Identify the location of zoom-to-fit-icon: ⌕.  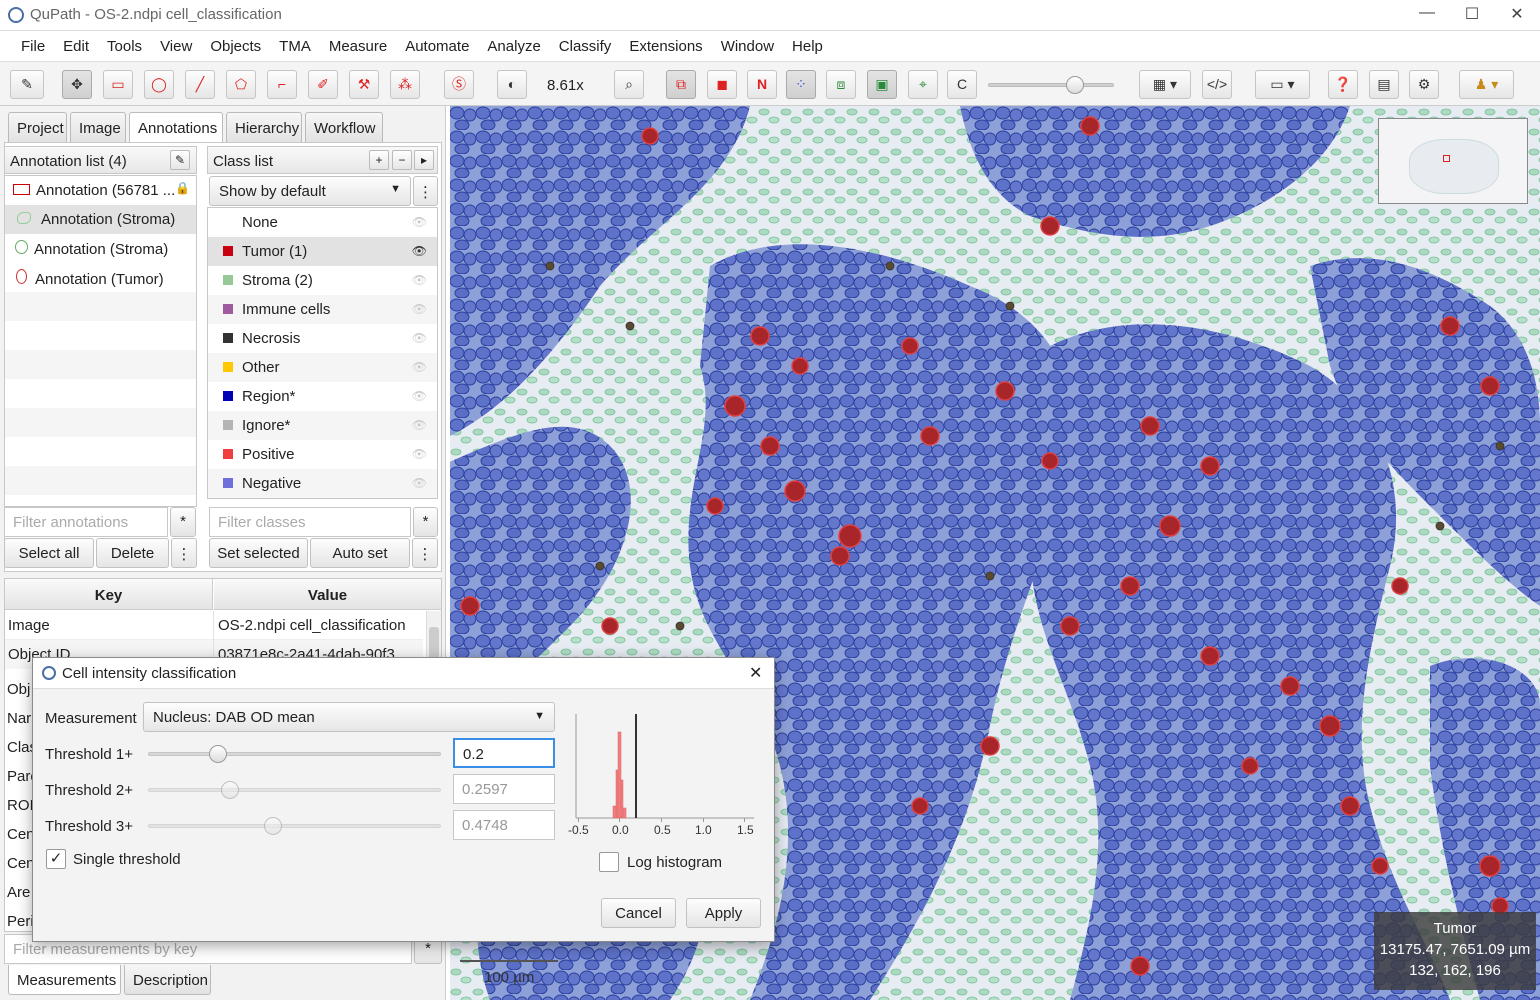
(629, 84).